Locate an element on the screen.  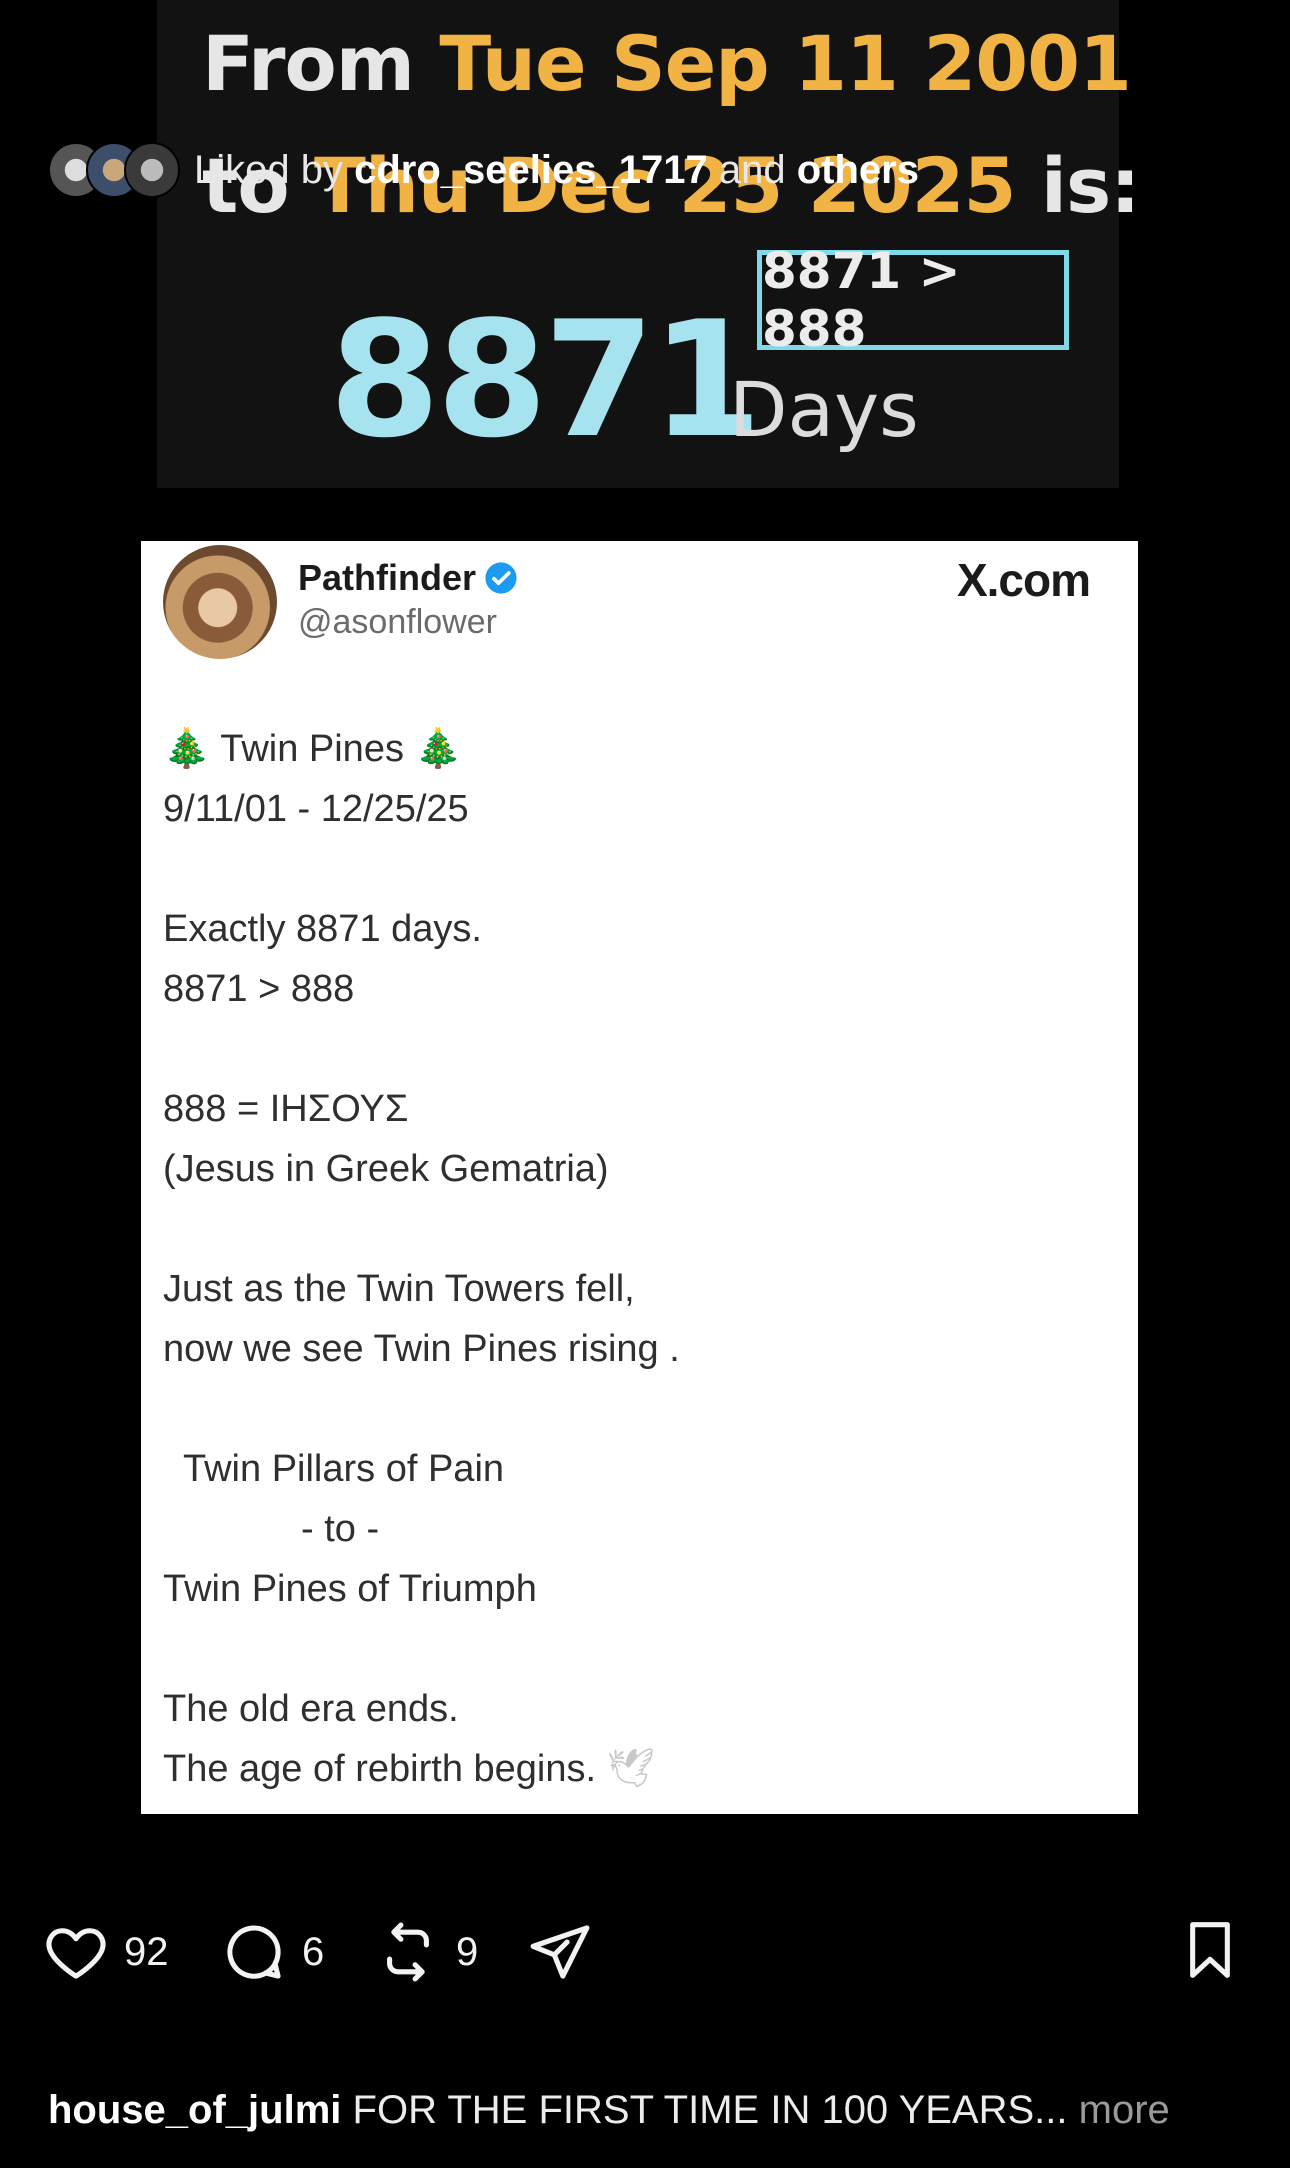
share-button is located at coordinates (560, 1952).